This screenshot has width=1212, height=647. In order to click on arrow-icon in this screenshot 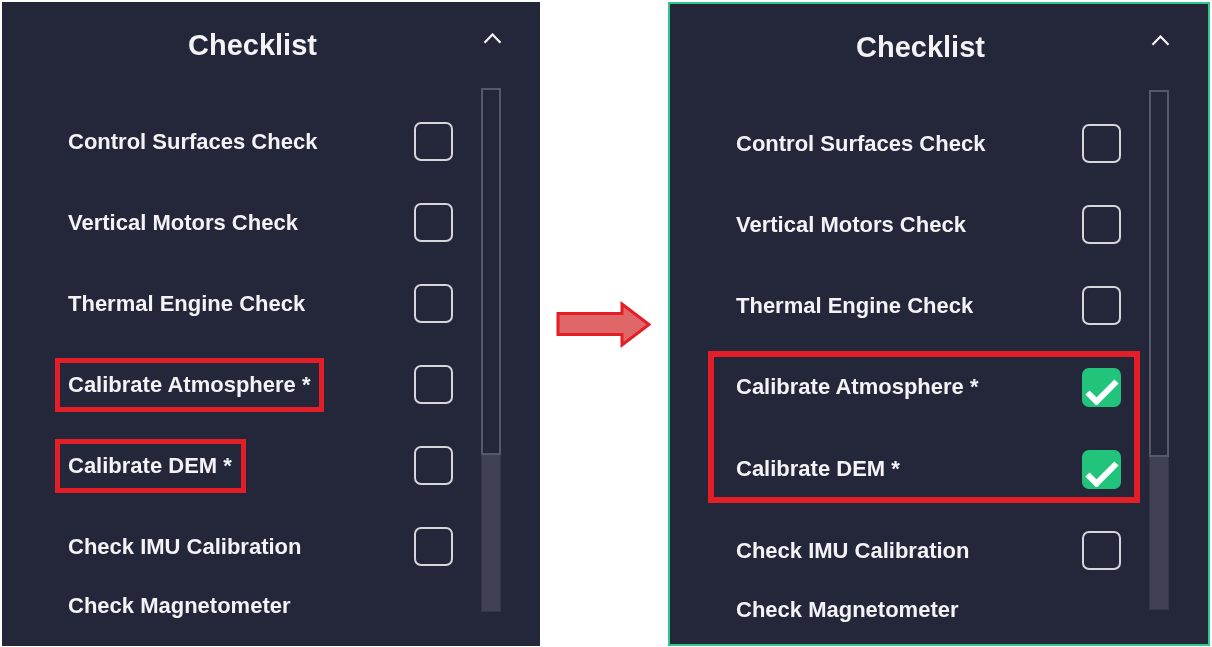, I will do `click(604, 324)`.